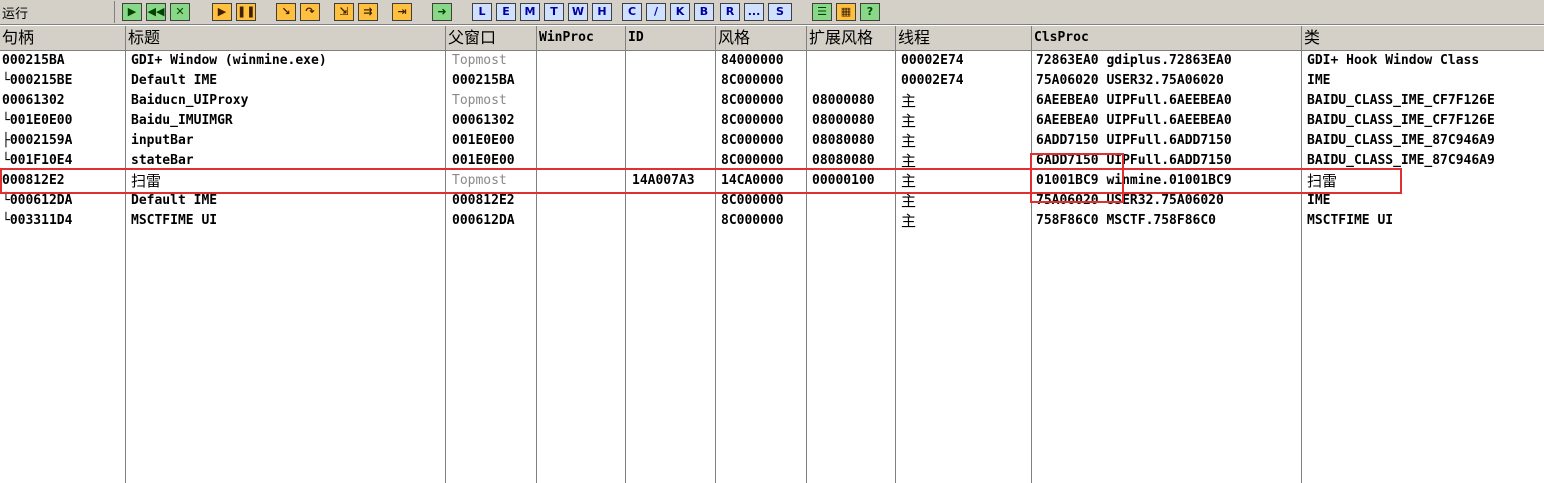 The width and height of the screenshot is (1544, 483). Describe the element at coordinates (1167, 38) in the screenshot. I see `column-clsproc: ClsProc` at that location.